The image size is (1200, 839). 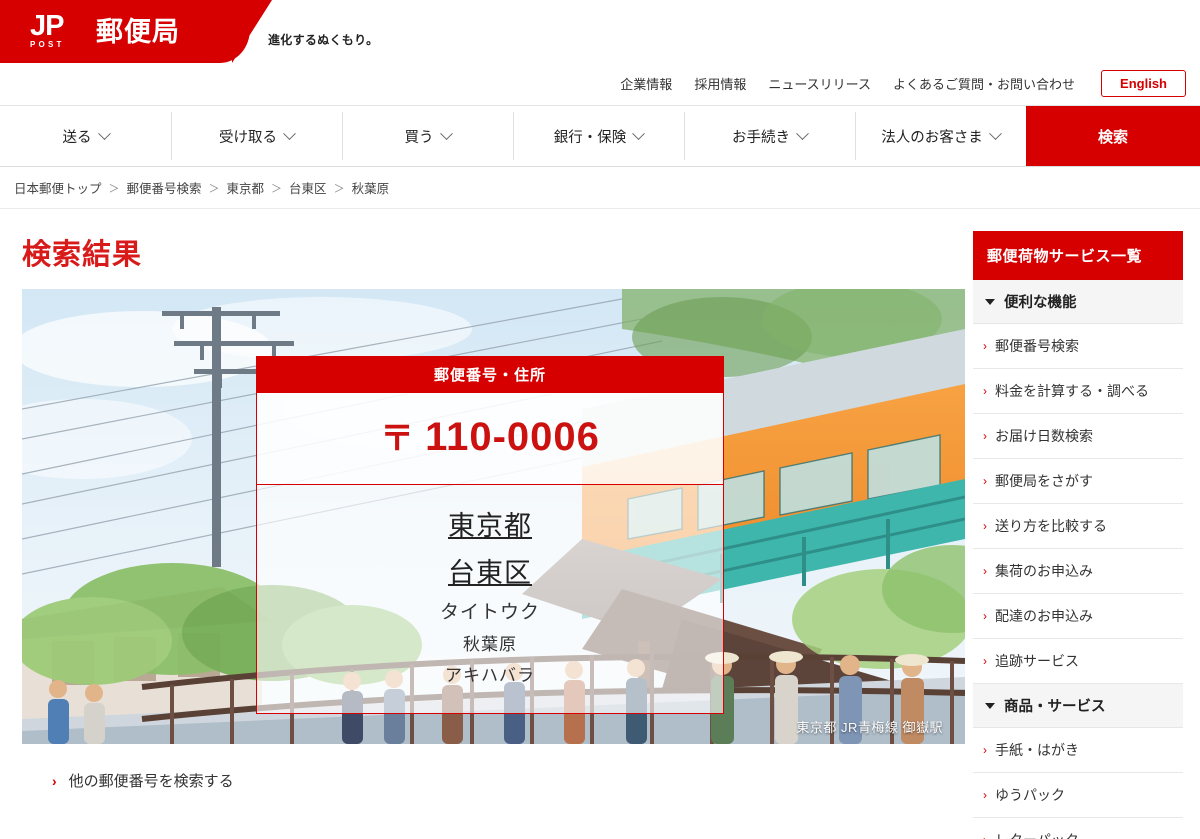 I want to click on sidebar-group-products-services: 商品・サービス, so click(x=1078, y=706).